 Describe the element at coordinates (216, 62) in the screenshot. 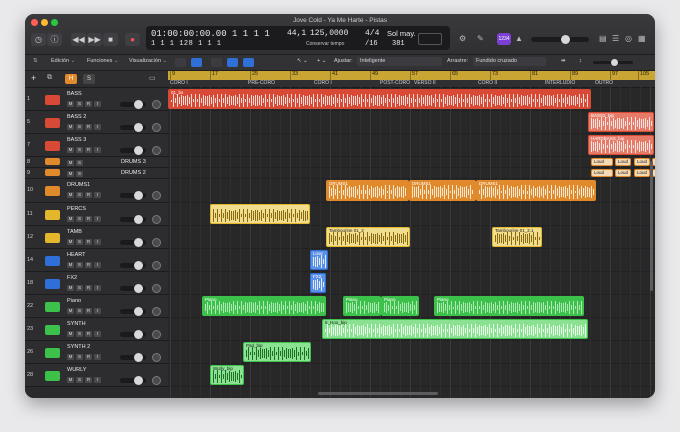

I see `automation-button` at that location.